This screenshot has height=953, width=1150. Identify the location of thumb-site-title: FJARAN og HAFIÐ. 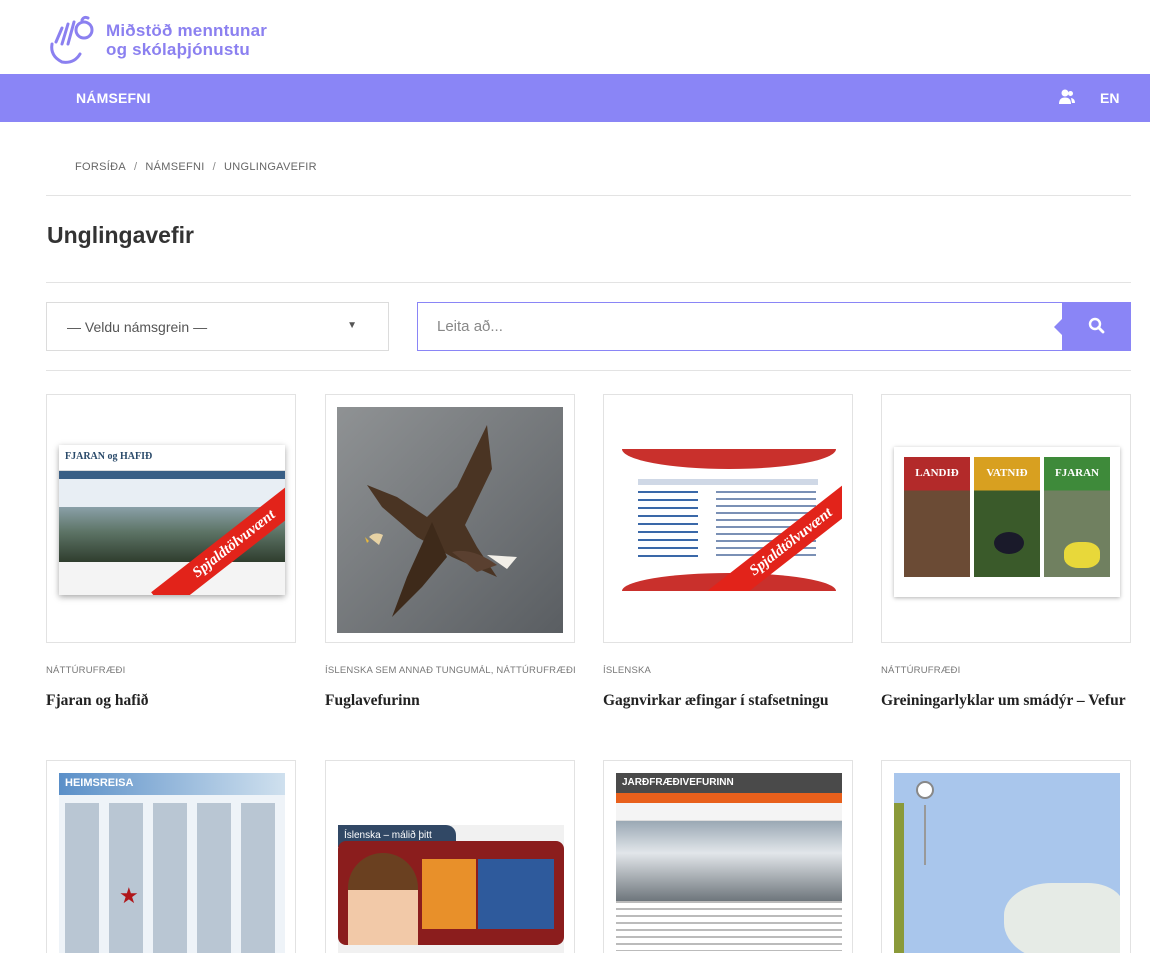
(172, 458).